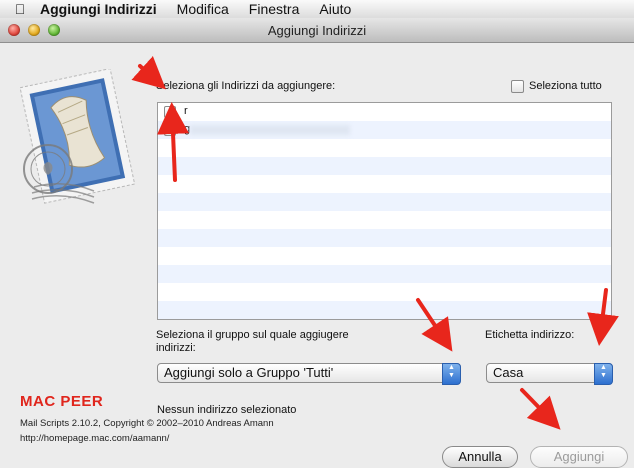 The height and width of the screenshot is (468, 634). I want to click on add-button: Aggiungi, so click(579, 457).